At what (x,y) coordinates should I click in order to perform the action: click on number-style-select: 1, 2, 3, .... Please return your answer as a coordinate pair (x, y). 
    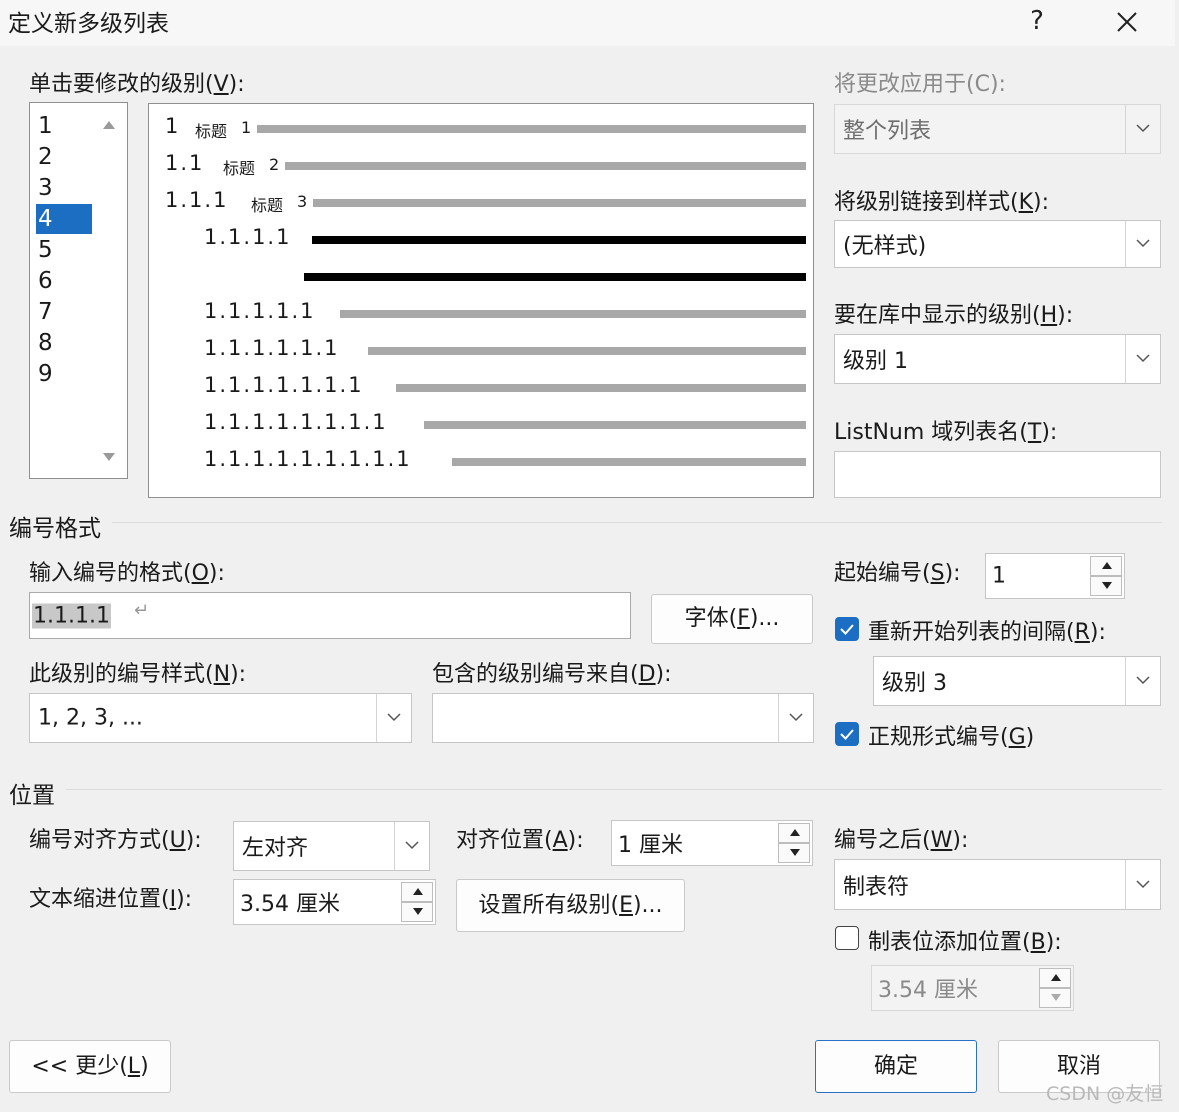
    Looking at the image, I should click on (220, 718).